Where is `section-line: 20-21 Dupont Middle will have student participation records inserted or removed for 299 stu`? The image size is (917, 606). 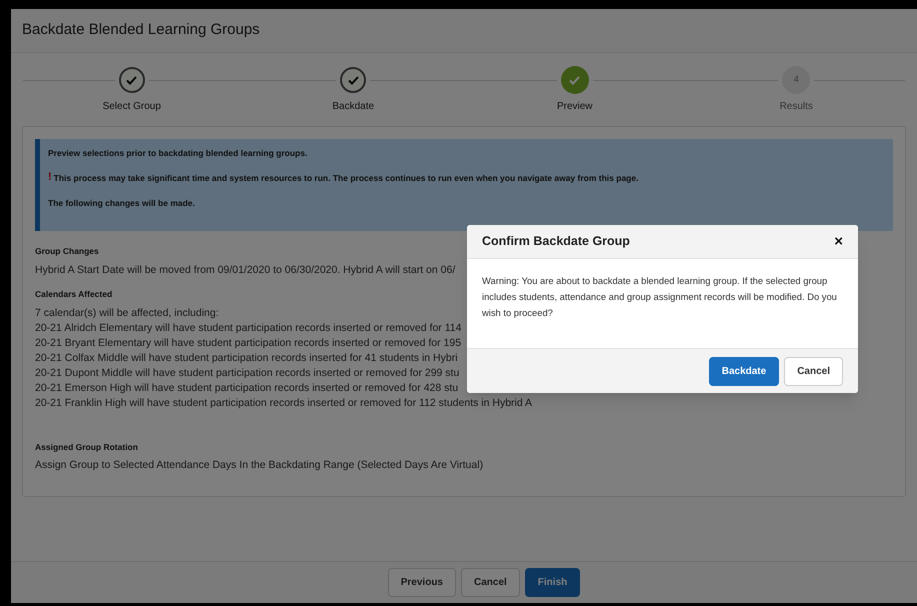
section-line: 20-21 Dupont Middle will have student participation records inserted or removed for 299 stu is located at coordinates (247, 373).